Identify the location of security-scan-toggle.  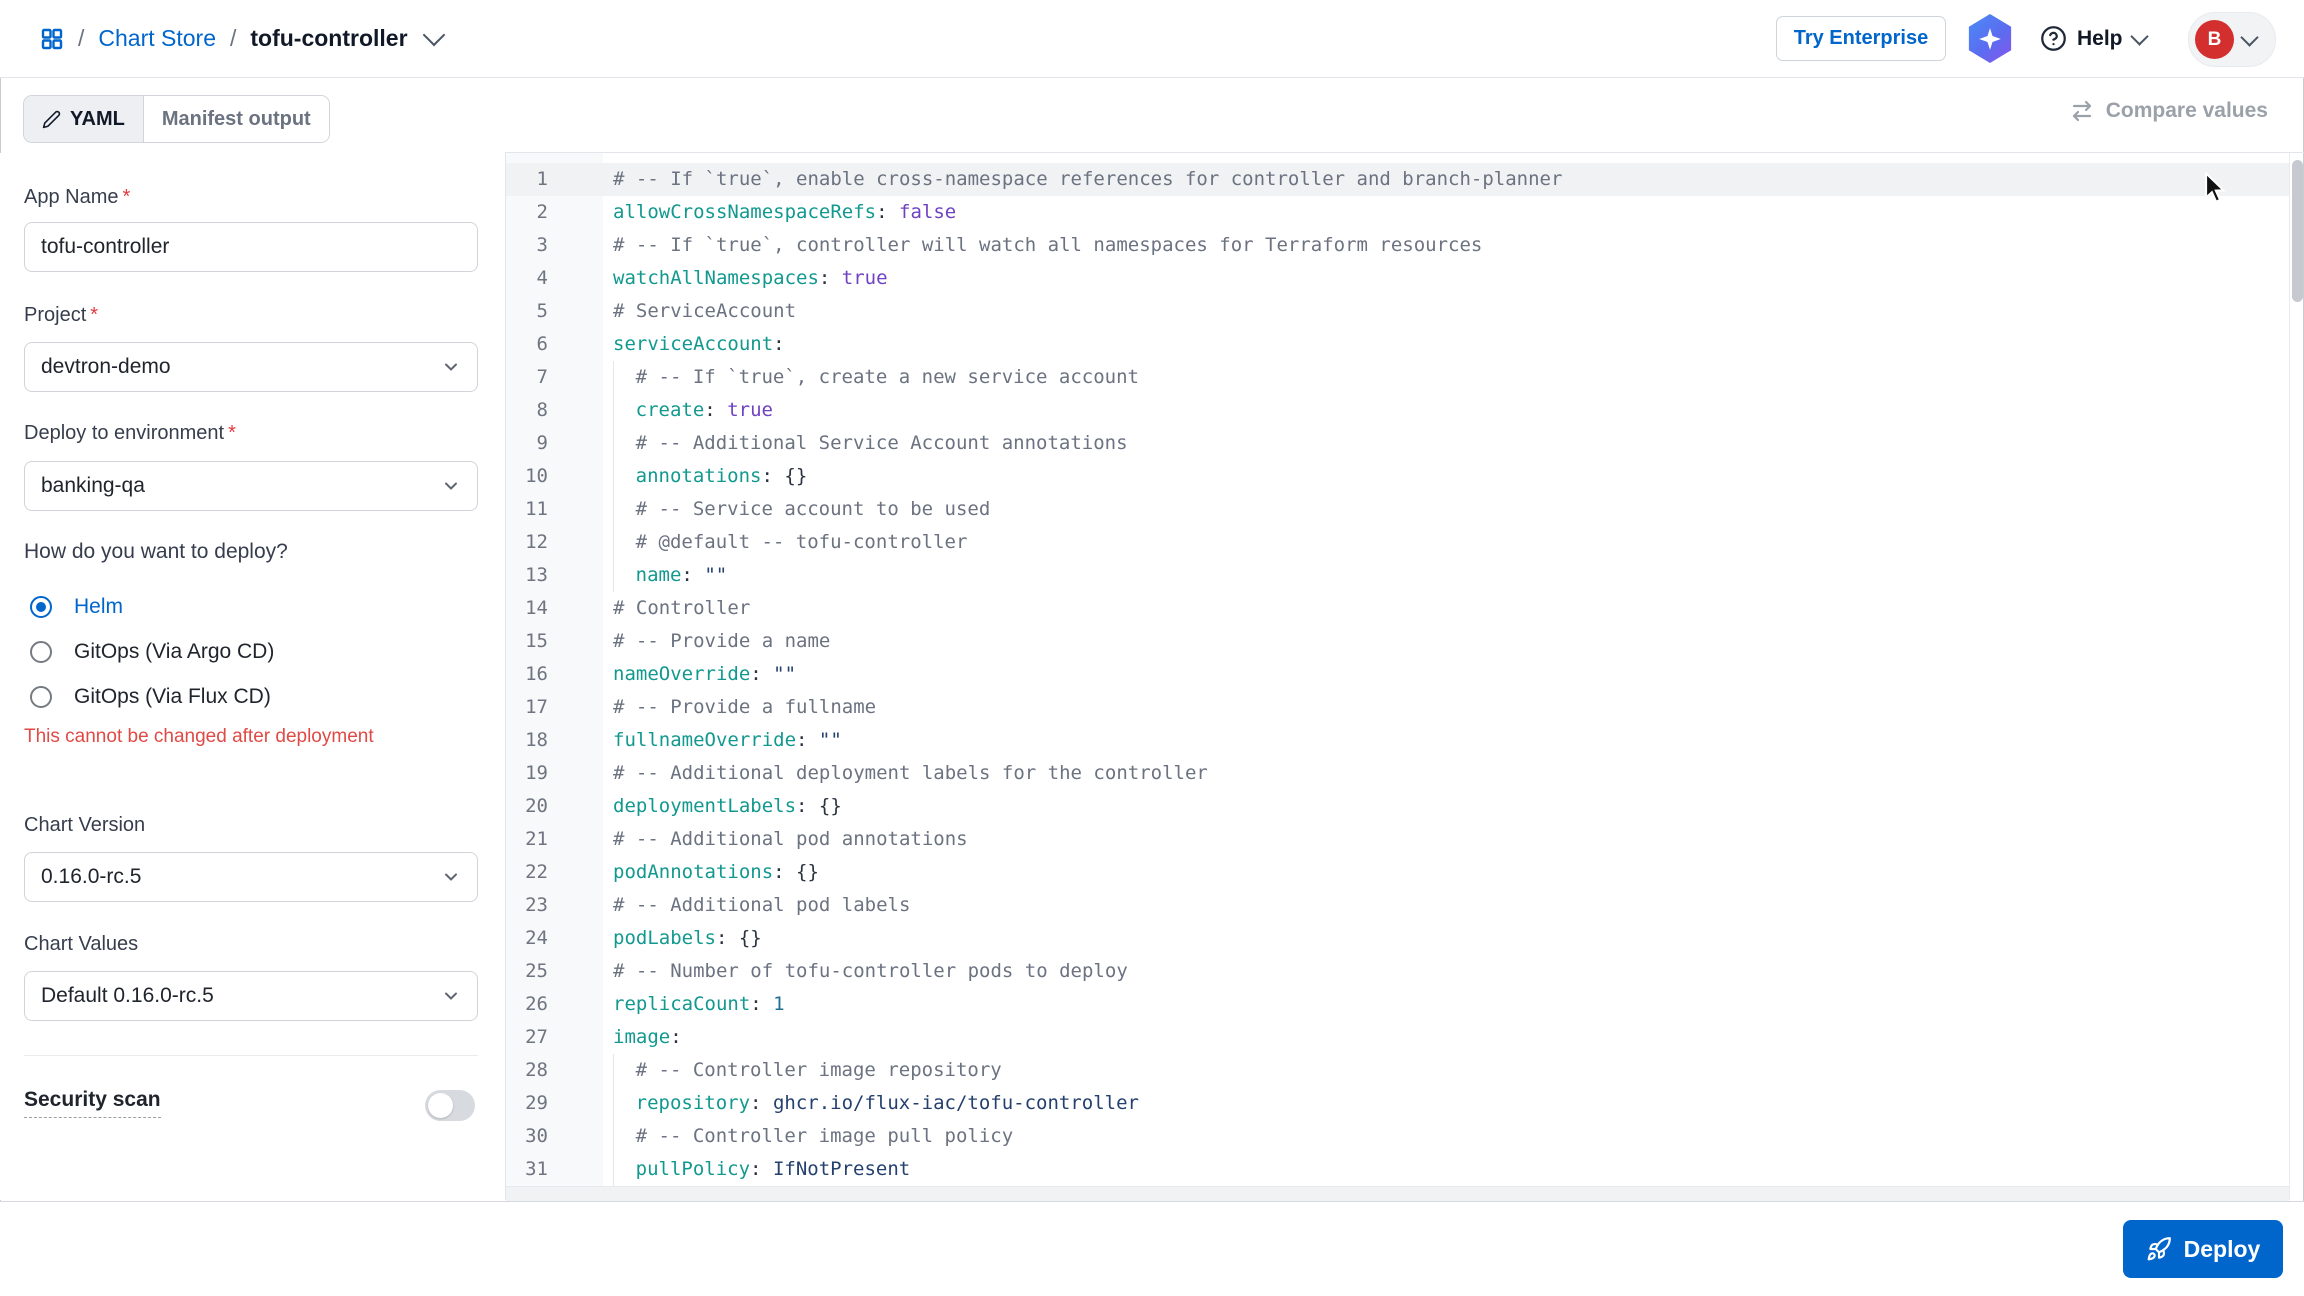
(450, 1105).